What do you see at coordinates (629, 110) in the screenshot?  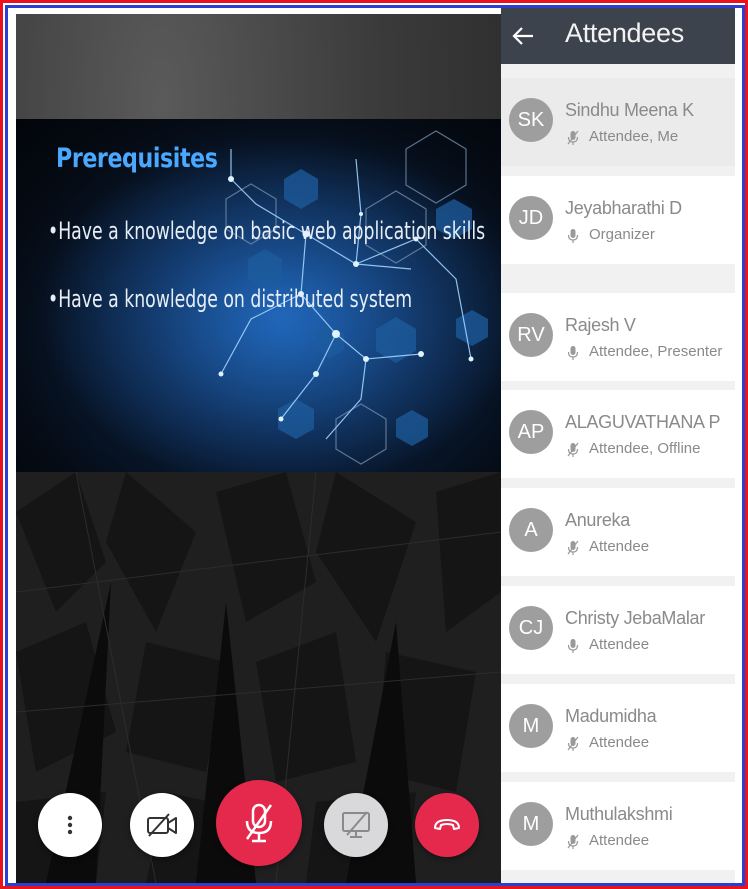 I see `attendee-name: Sindhu Meena K` at bounding box center [629, 110].